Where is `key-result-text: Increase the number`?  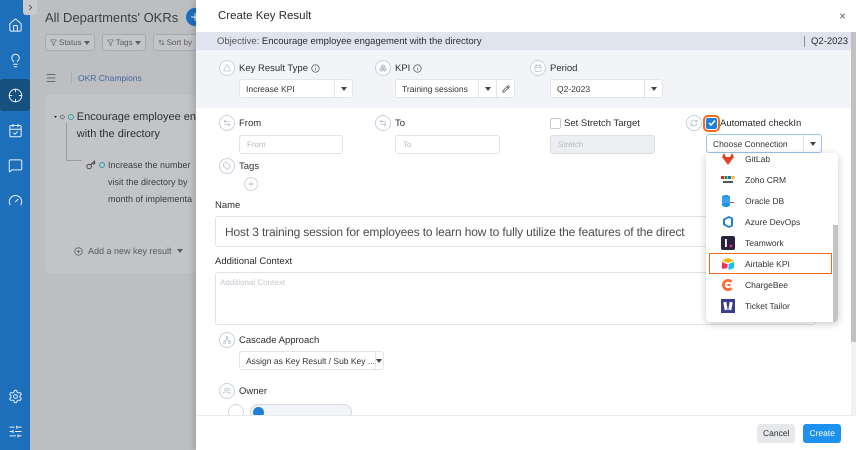 key-result-text: Increase the number is located at coordinates (150, 165).